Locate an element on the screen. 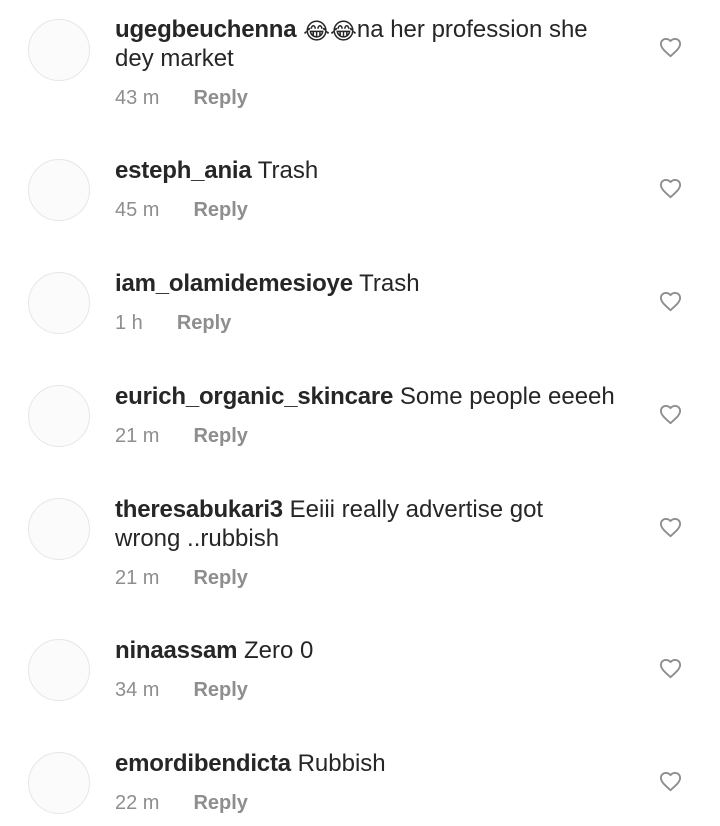 This screenshot has height=826, width=720. comment-meta: 34 m Reply is located at coordinates (181, 690).